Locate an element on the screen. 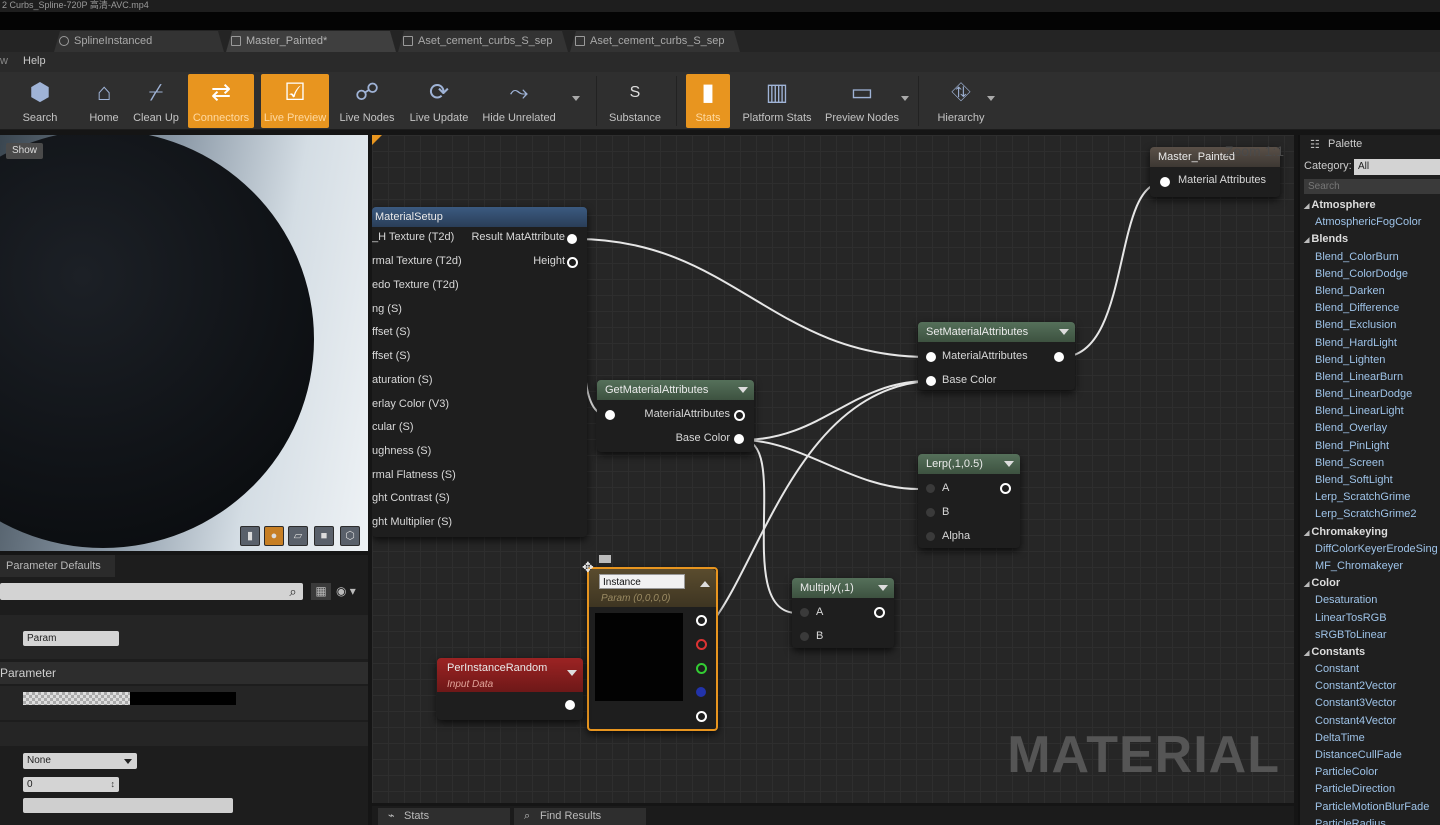 The width and height of the screenshot is (1440, 825). palette-tab: ☷ Palette is located at coordinates (1372, 144).